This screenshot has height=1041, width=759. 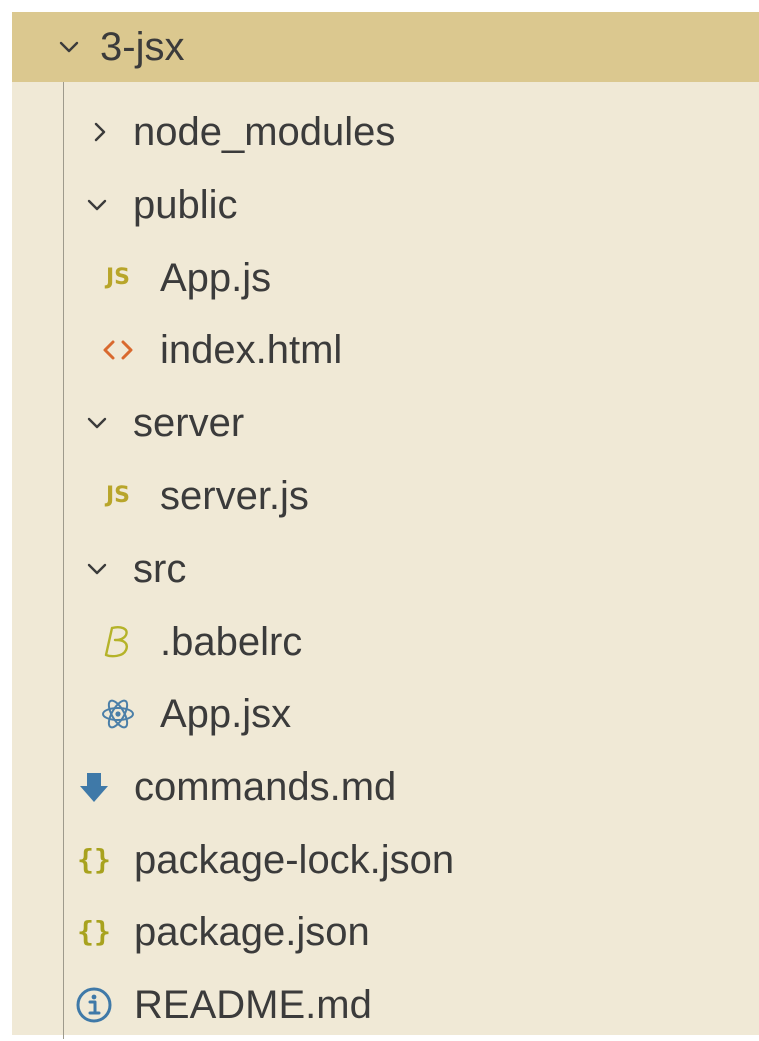 I want to click on tree-item-package-lock-json: {} package-lock.json, so click(x=385, y=860).